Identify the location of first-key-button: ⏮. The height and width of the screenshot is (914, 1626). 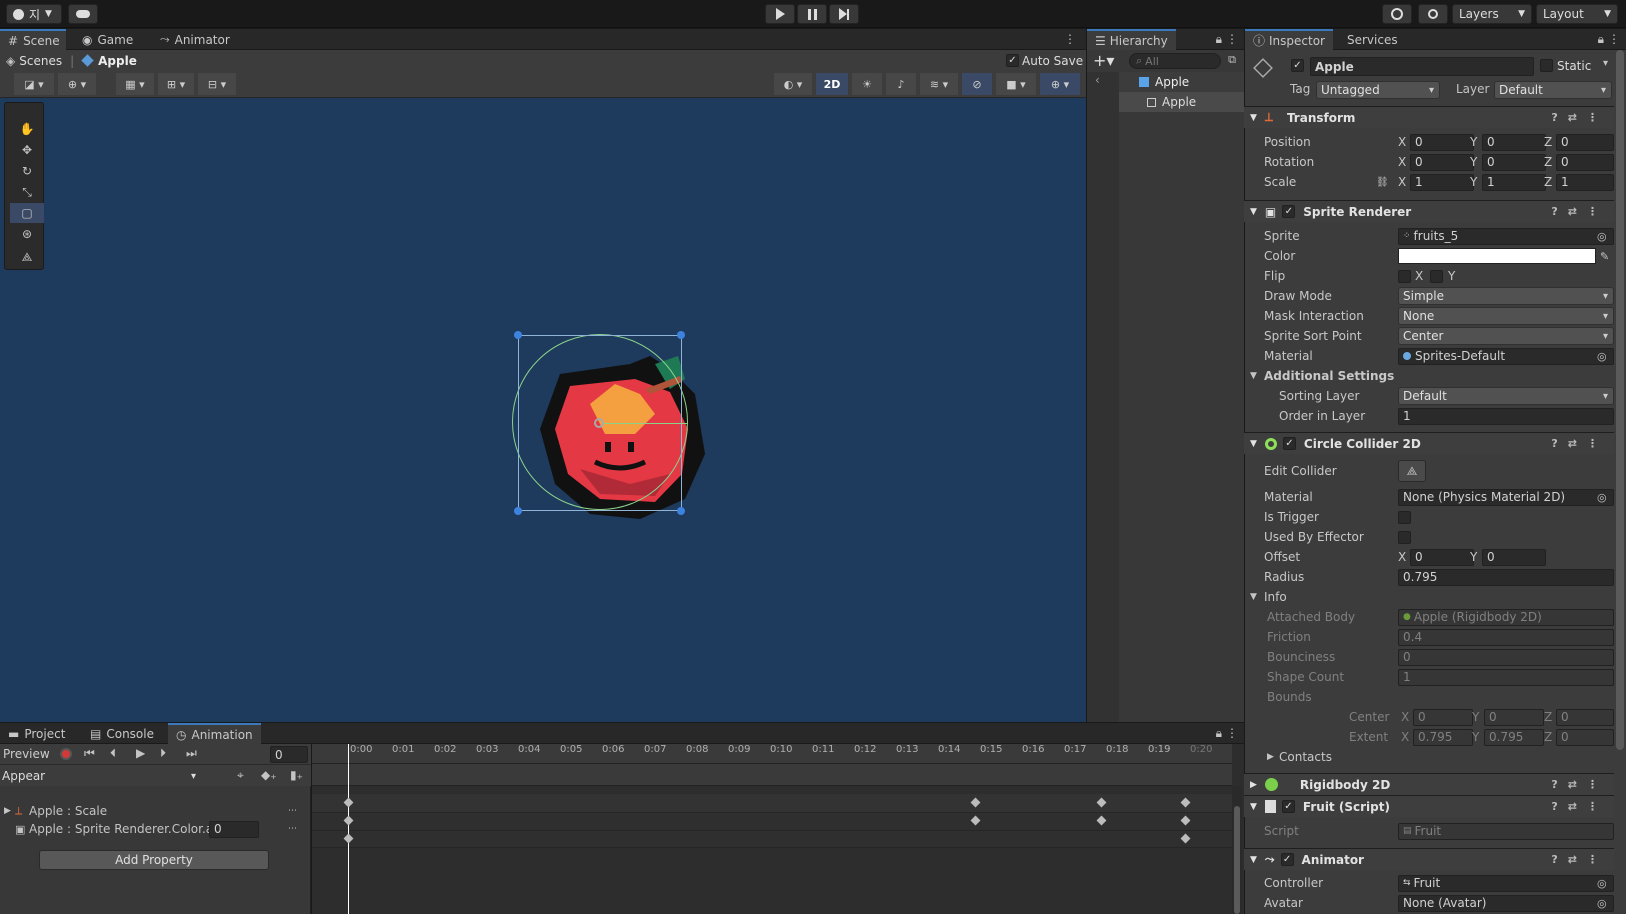
(89, 753).